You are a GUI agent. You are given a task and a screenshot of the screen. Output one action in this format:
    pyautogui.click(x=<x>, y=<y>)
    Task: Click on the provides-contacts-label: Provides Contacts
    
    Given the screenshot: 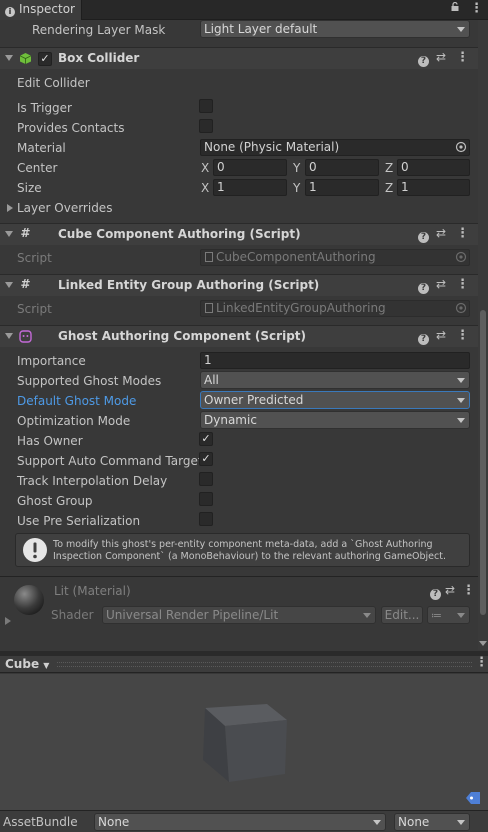 What is the action you would take?
    pyautogui.click(x=71, y=128)
    